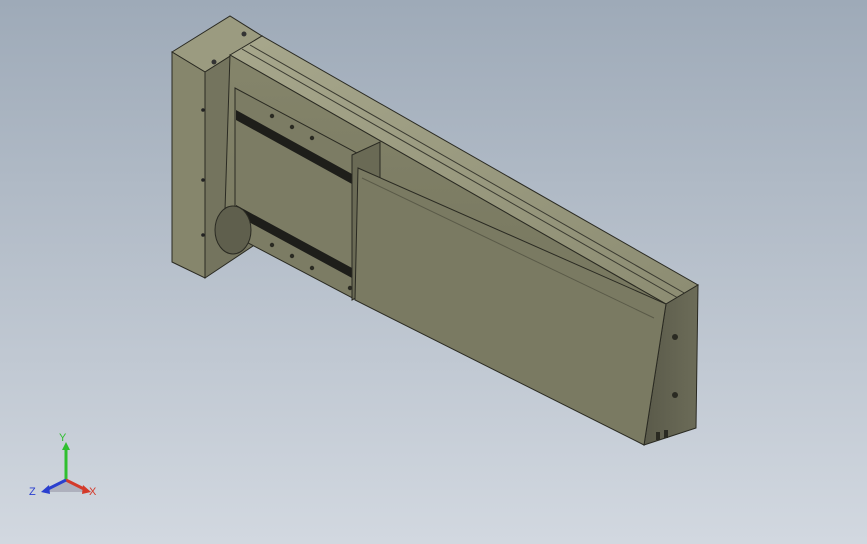 The image size is (867, 544). Describe the element at coordinates (45, 489) in the screenshot. I see `z-axis-arrowhead` at that location.